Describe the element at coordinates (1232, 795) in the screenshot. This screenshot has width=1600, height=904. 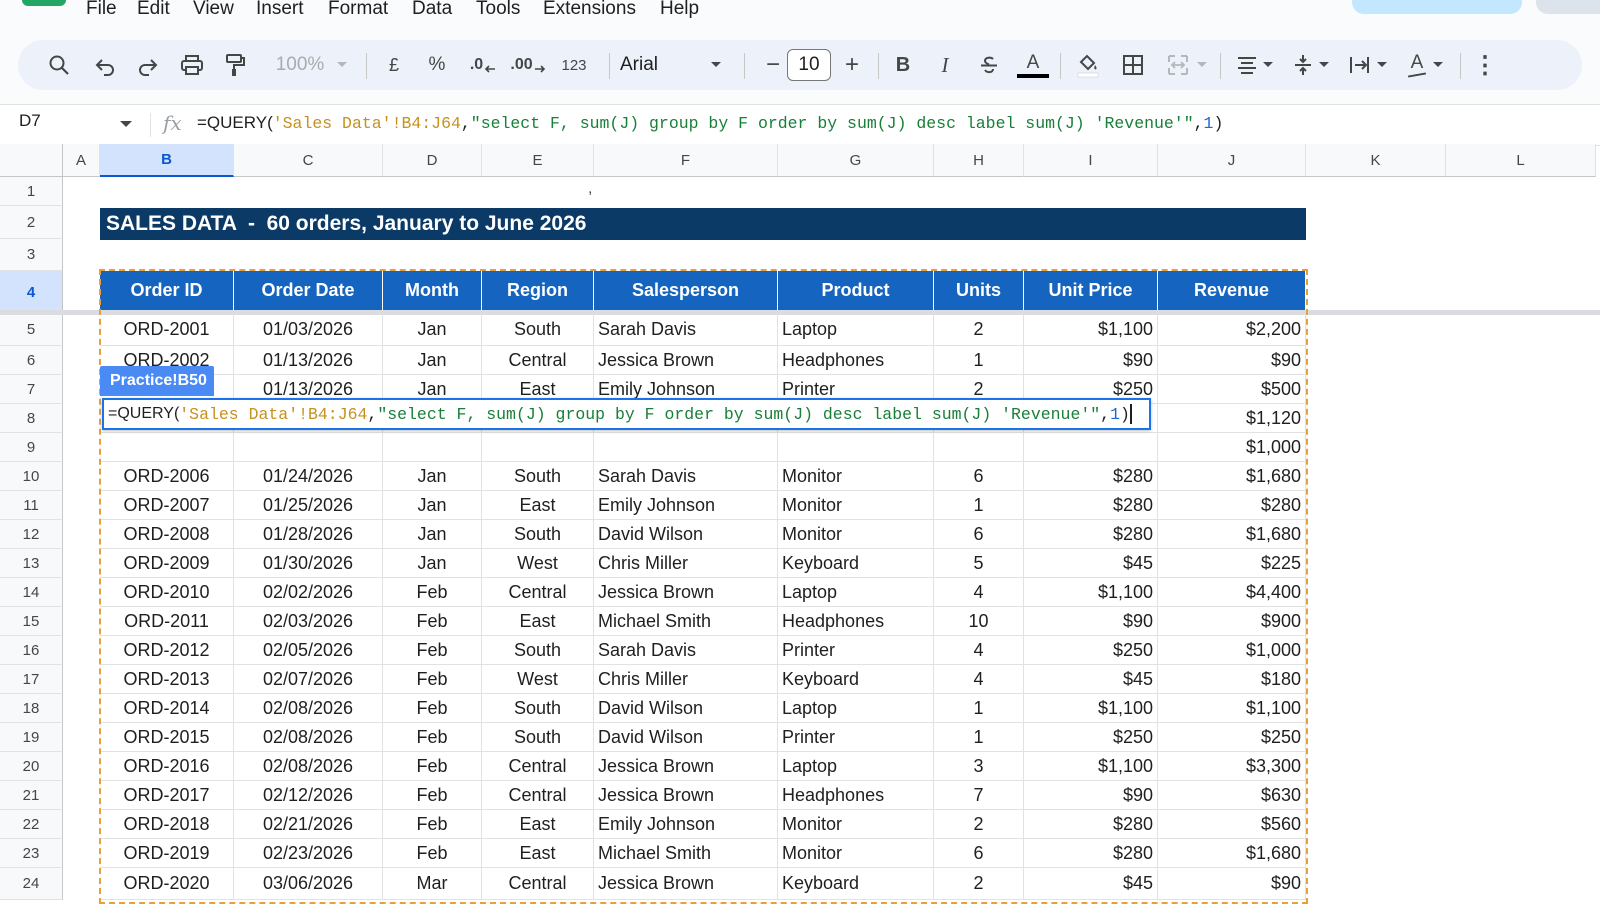
I see `table-cell: $630` at that location.